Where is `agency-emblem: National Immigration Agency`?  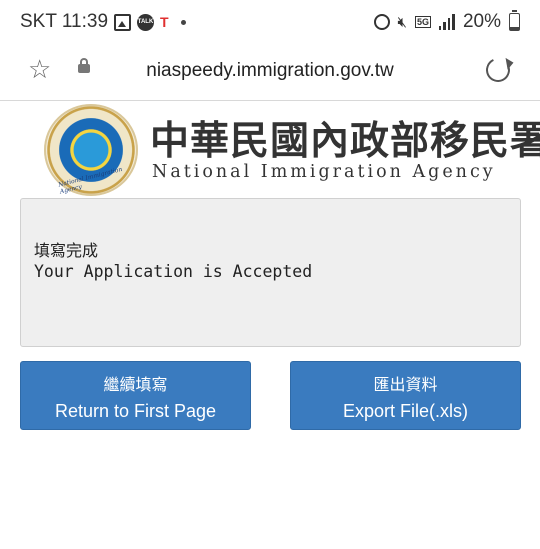 agency-emblem: National Immigration Agency is located at coordinates (91, 150).